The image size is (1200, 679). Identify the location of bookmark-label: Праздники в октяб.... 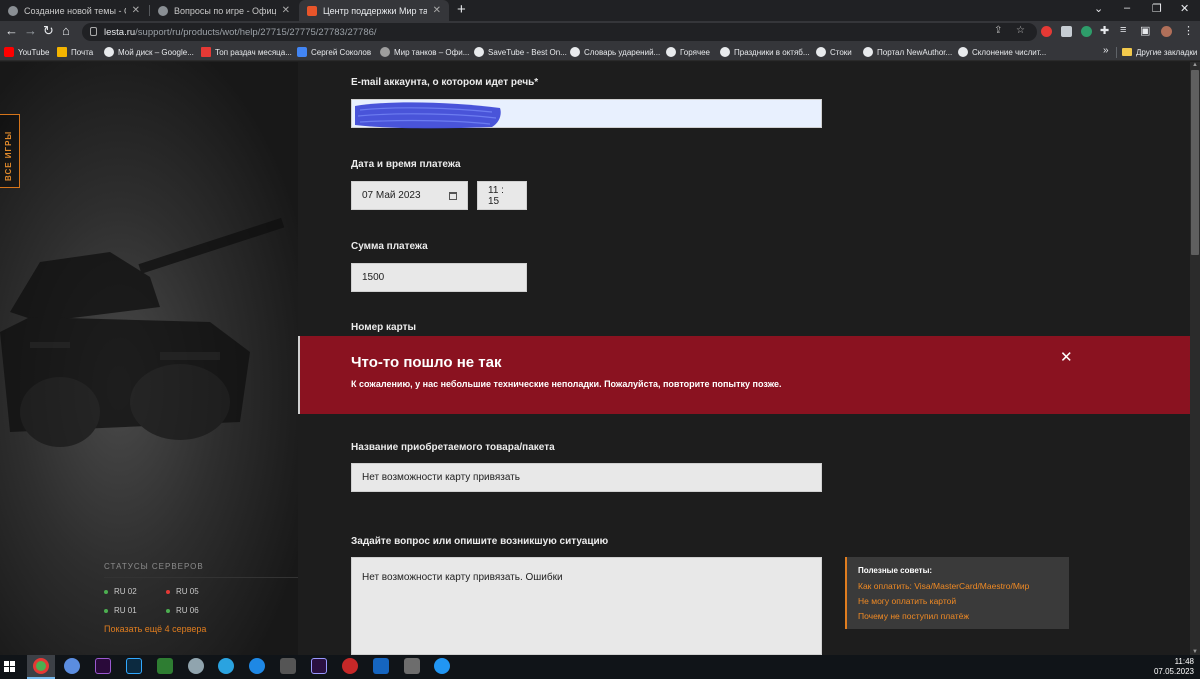
(772, 52).